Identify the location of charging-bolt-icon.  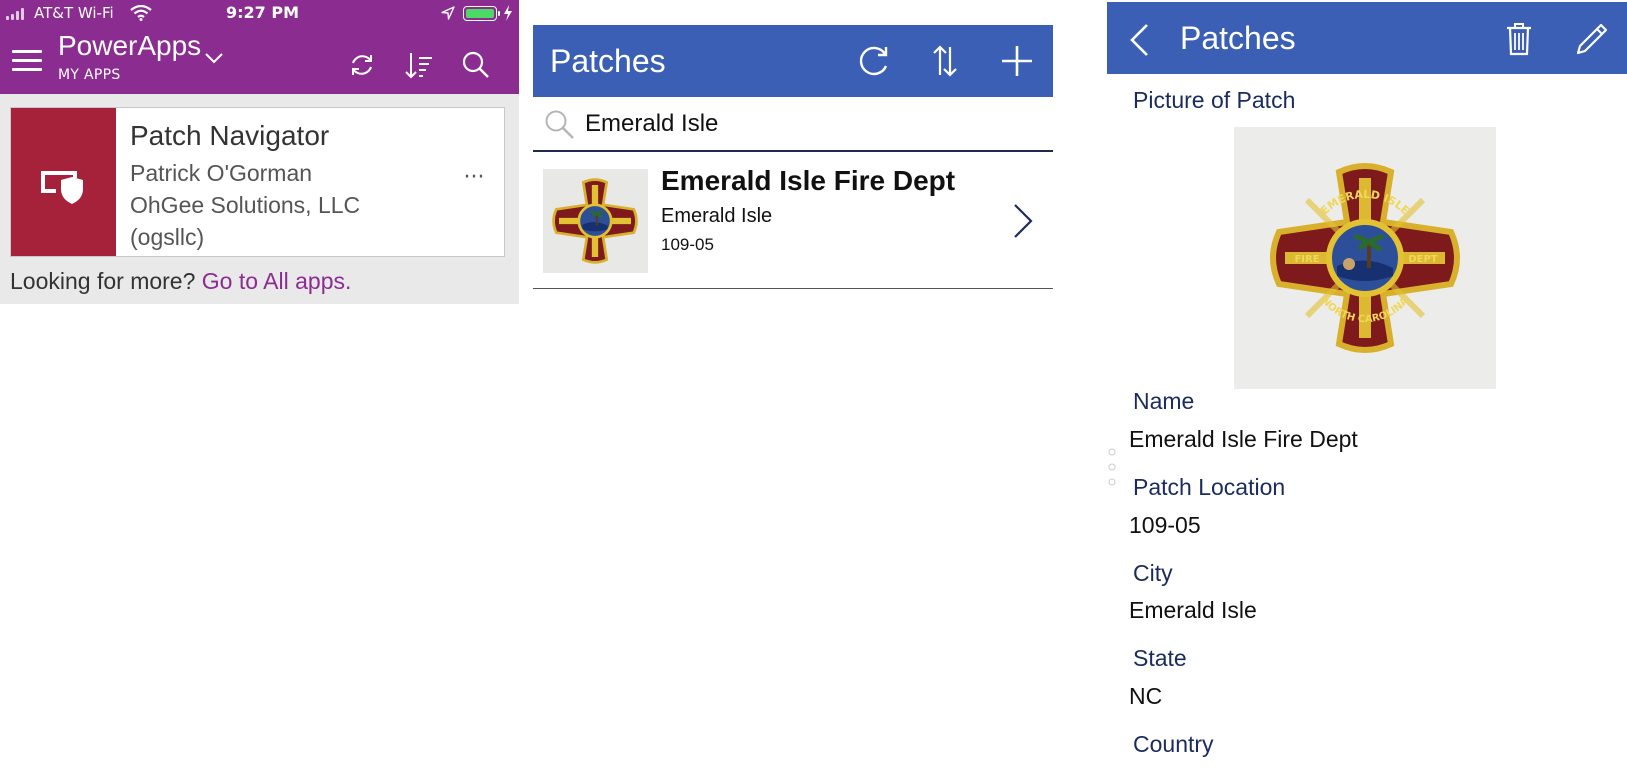
(508, 13).